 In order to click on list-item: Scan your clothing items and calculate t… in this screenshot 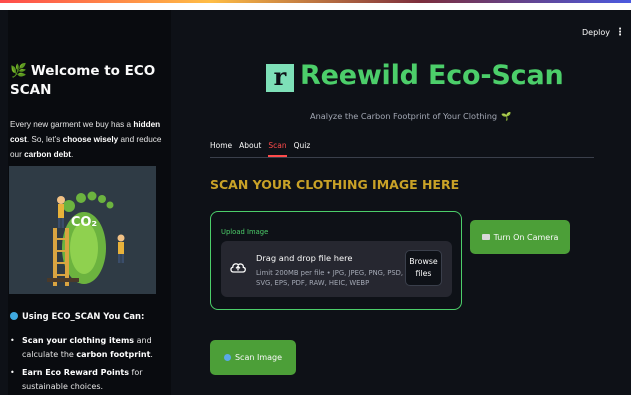, I will do `click(86, 348)`.